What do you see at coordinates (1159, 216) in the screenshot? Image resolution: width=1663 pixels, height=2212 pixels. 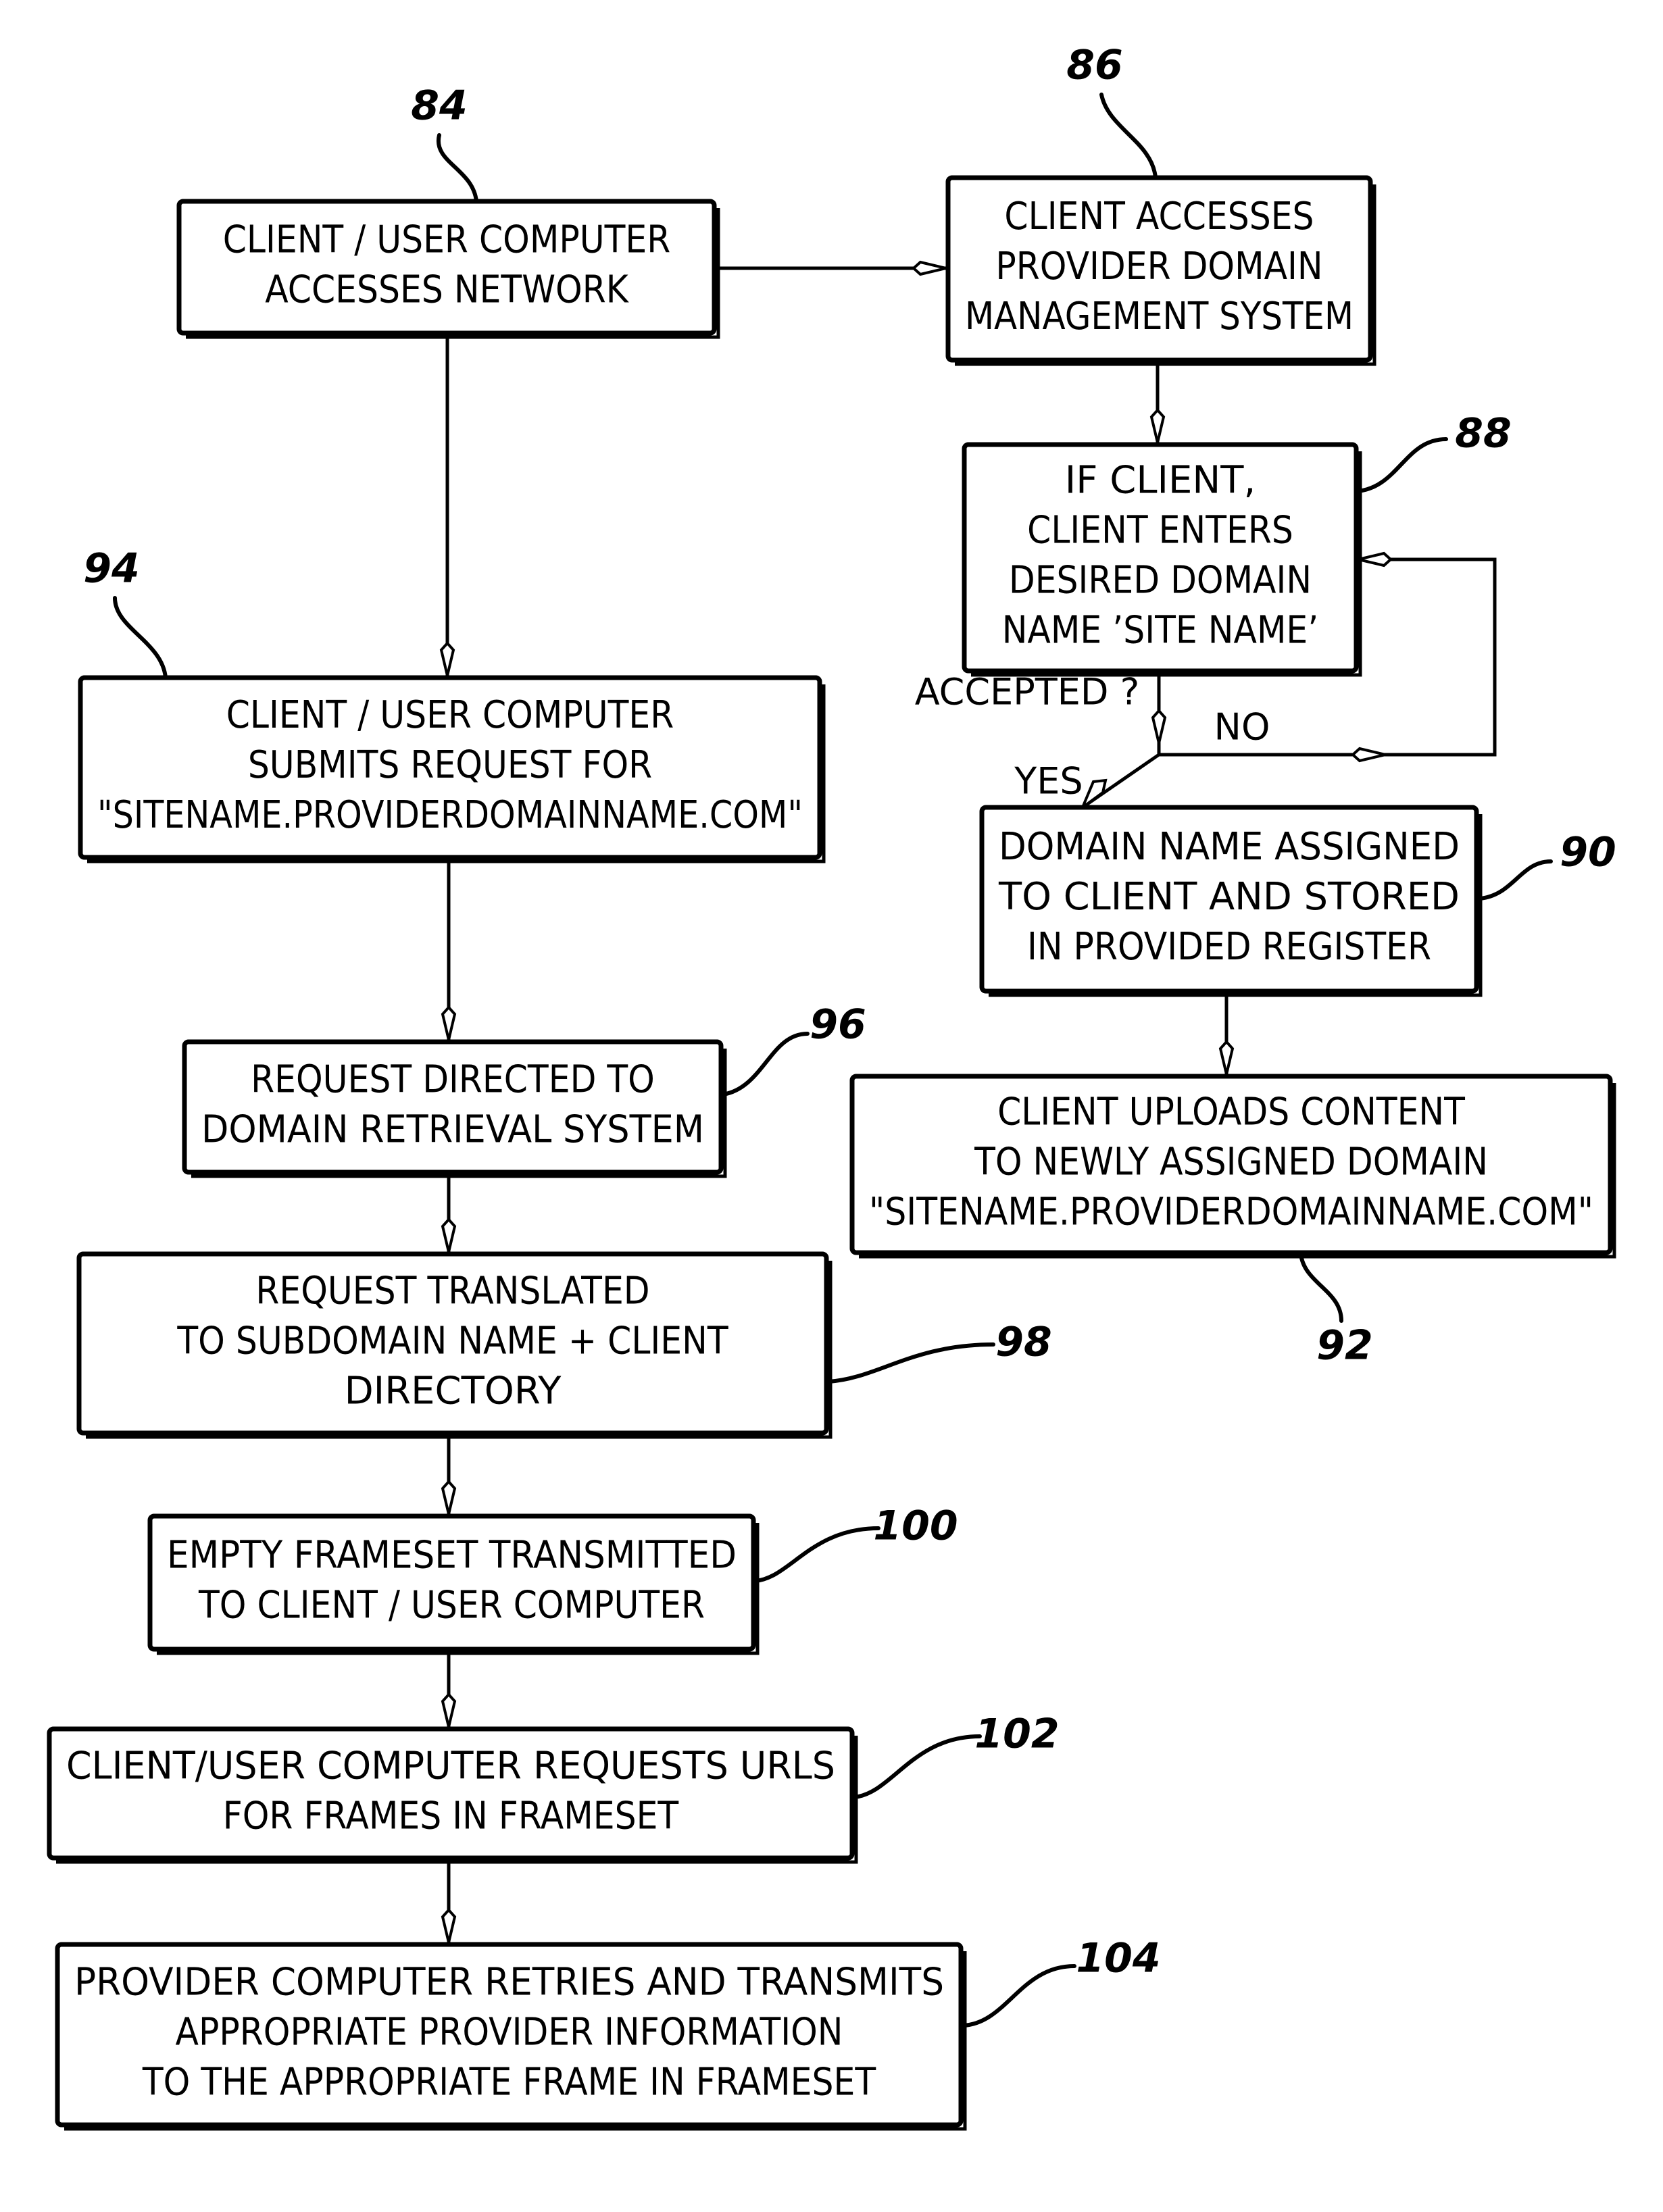 I see `box-text-line: CLIENT ACCESSES` at bounding box center [1159, 216].